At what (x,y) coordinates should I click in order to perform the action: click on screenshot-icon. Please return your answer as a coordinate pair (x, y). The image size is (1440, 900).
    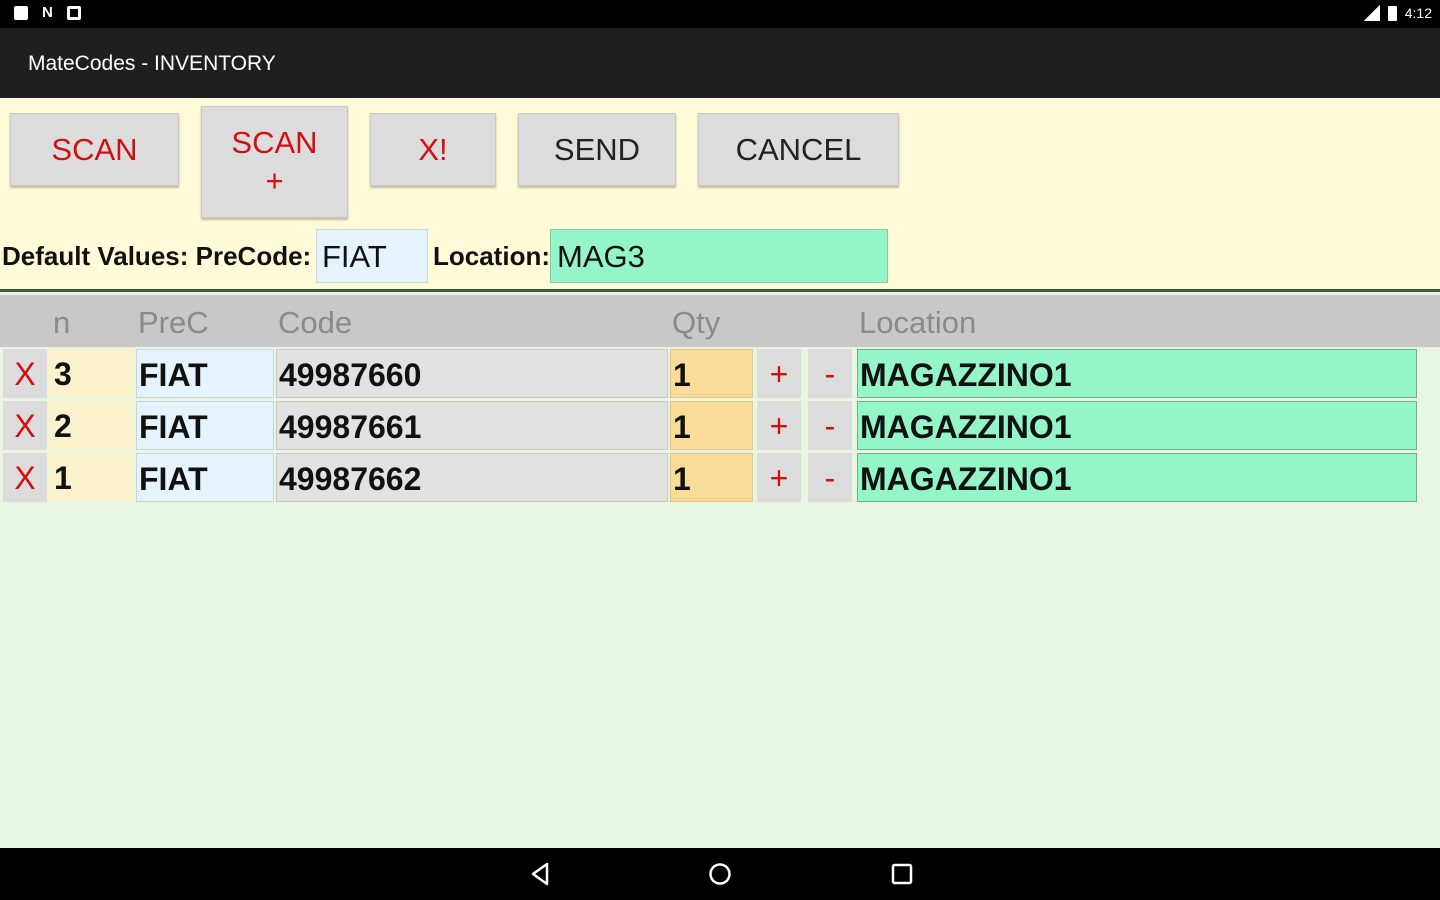
    Looking at the image, I should click on (73, 13).